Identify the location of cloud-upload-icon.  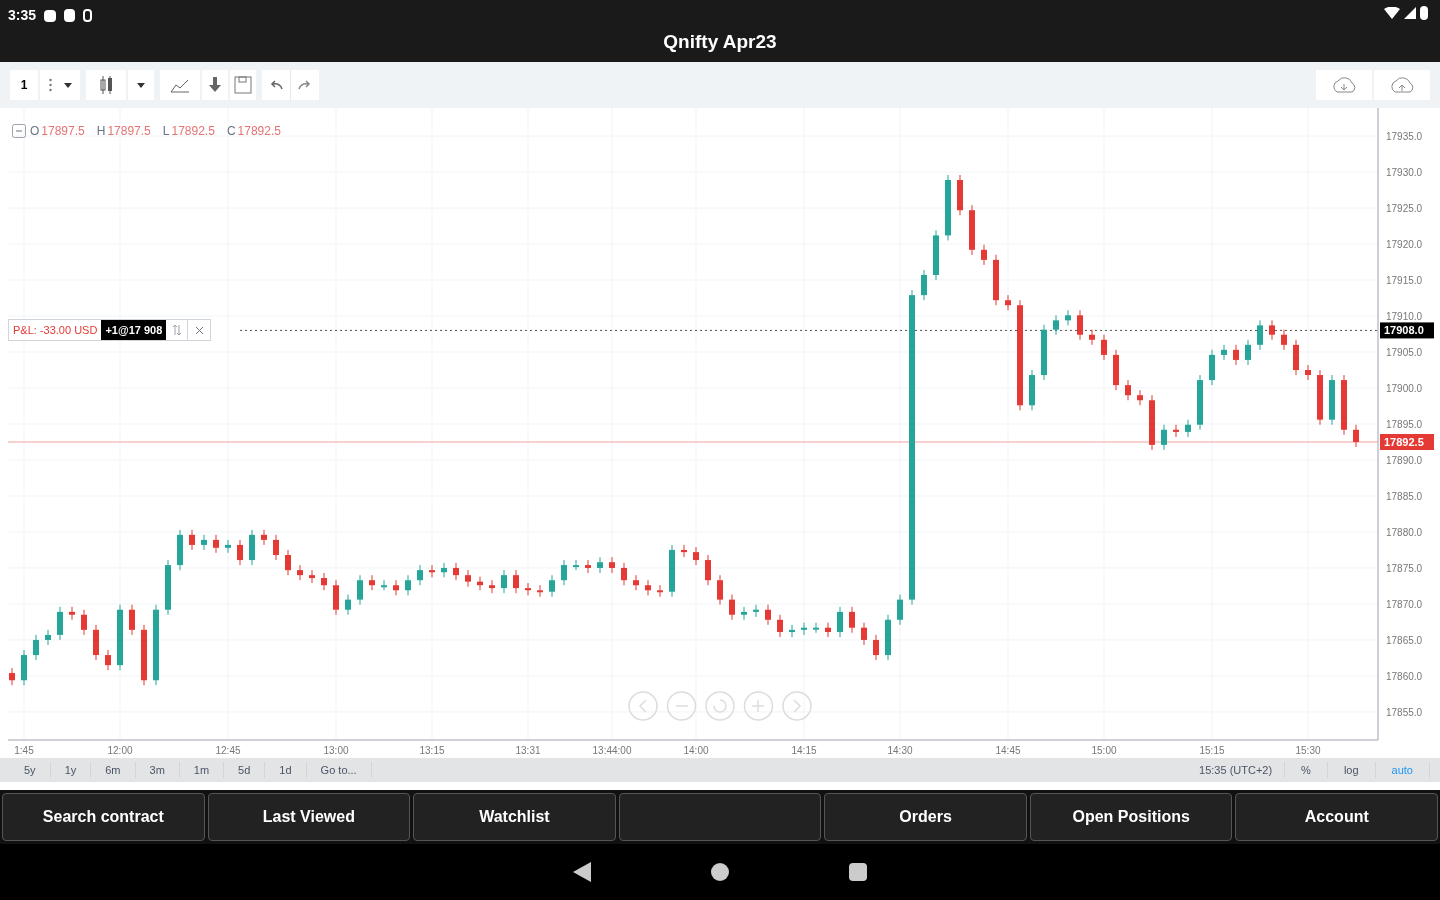
(1402, 85).